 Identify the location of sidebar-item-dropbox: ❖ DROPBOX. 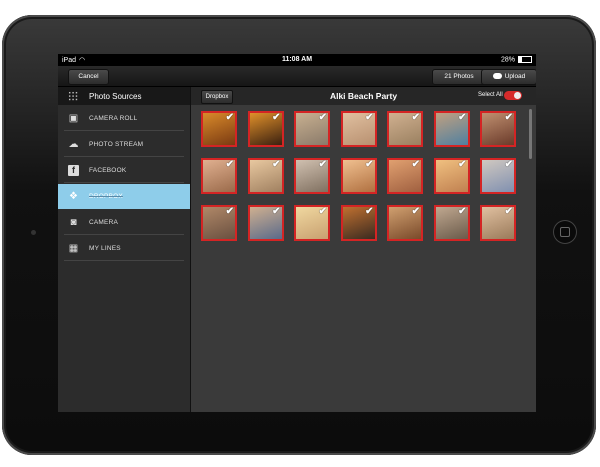
(124, 196).